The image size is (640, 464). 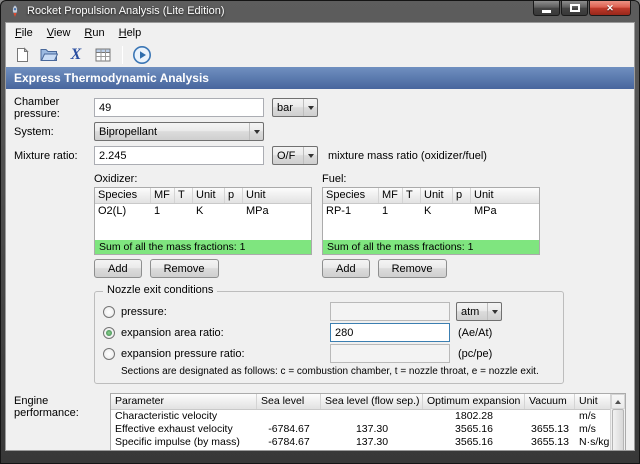 What do you see at coordinates (474, 401) in the screenshot?
I see `column-header-optimum-expansion: Optimum expansion` at bounding box center [474, 401].